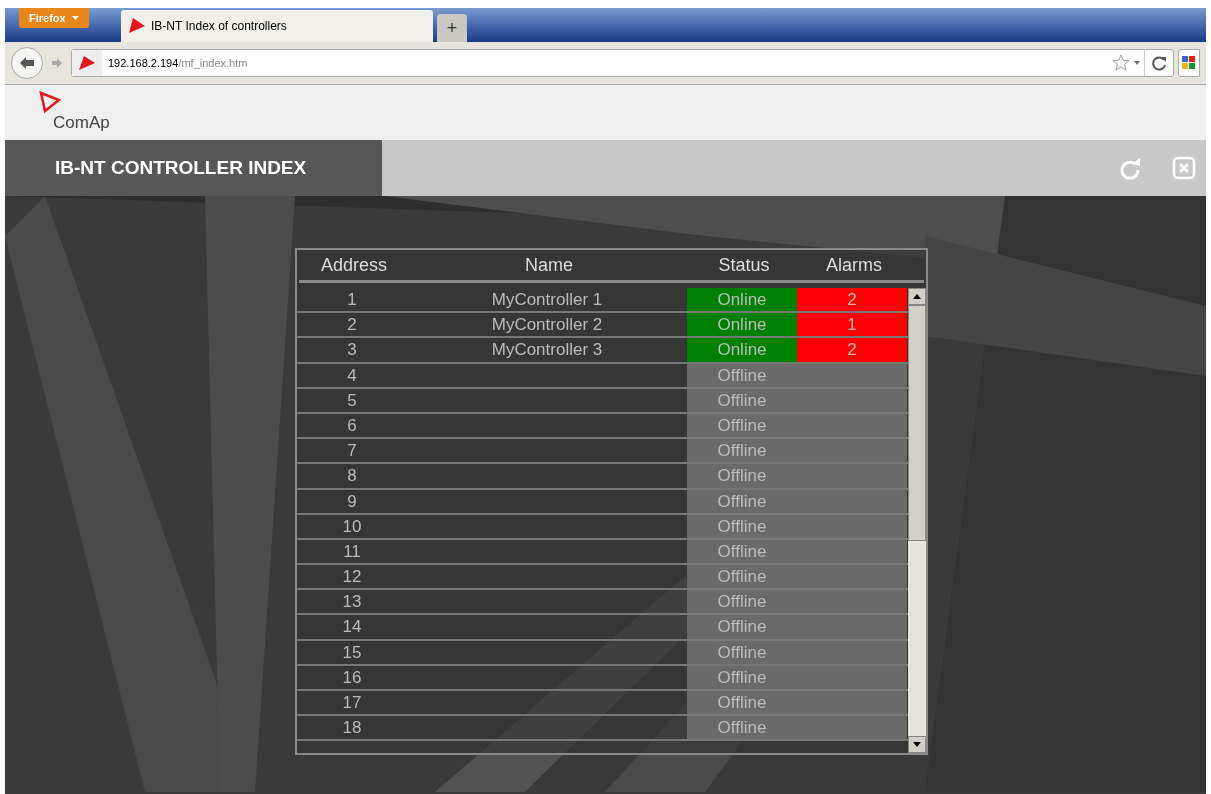 This screenshot has height=794, width=1211. What do you see at coordinates (57, 63) in the screenshot?
I see `forward-arrow-icon` at bounding box center [57, 63].